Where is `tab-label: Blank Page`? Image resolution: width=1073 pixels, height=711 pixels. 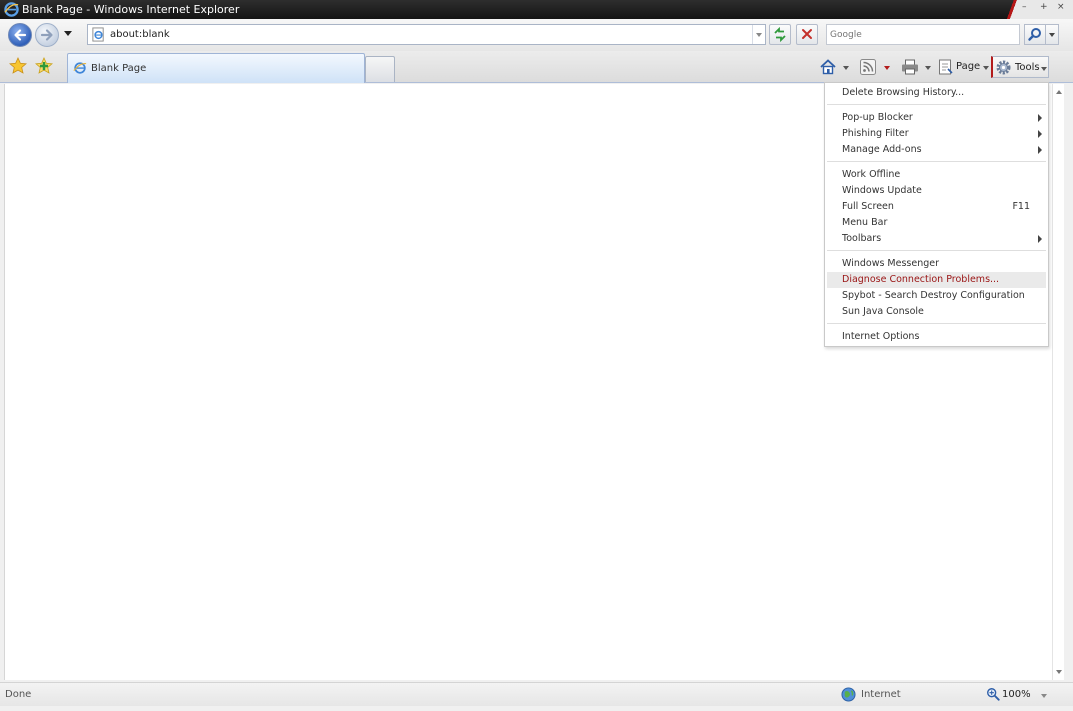
tab-label: Blank Page is located at coordinates (119, 68).